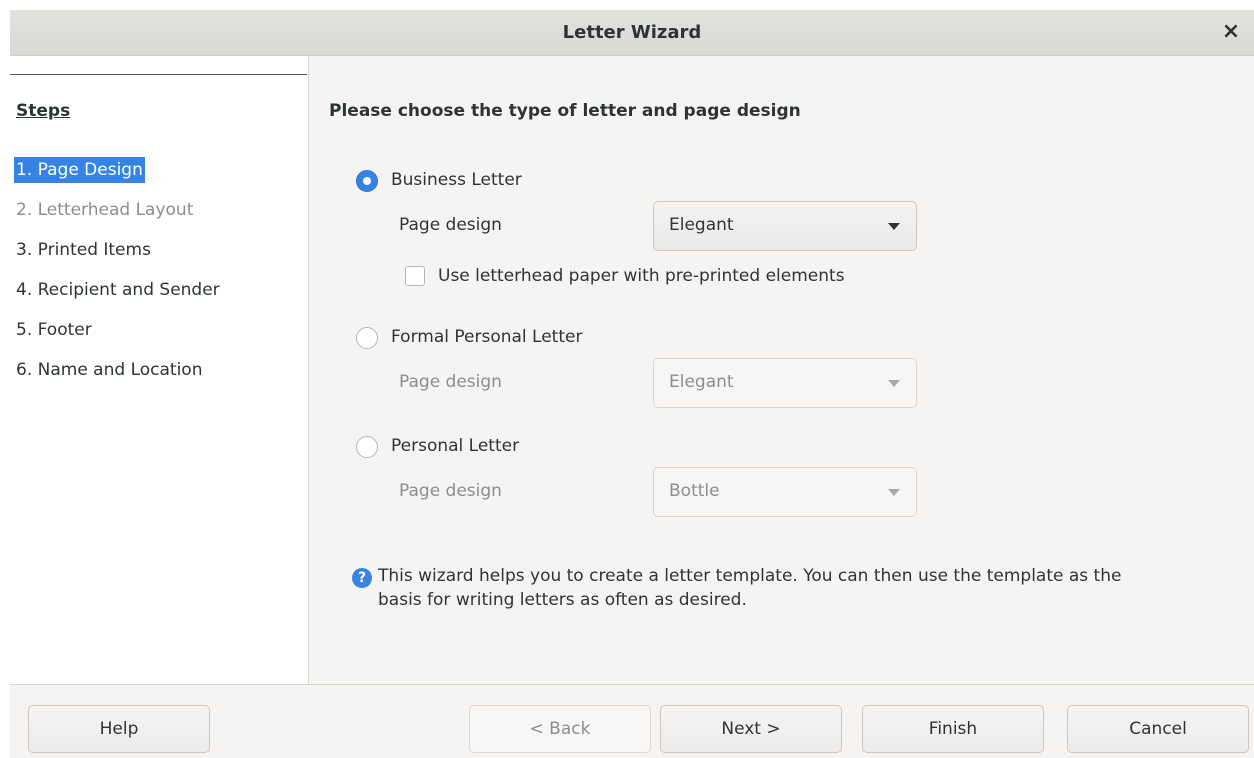 The width and height of the screenshot is (1254, 758). I want to click on close-button: ×, so click(1231, 33).